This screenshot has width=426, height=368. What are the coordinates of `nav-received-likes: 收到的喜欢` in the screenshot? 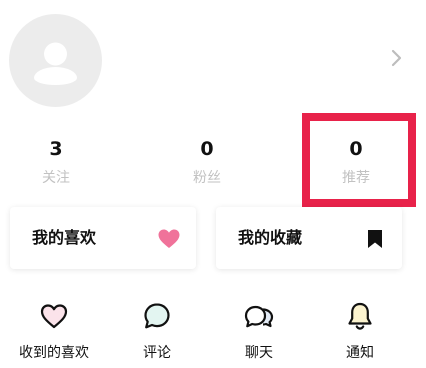 It's located at (54, 331).